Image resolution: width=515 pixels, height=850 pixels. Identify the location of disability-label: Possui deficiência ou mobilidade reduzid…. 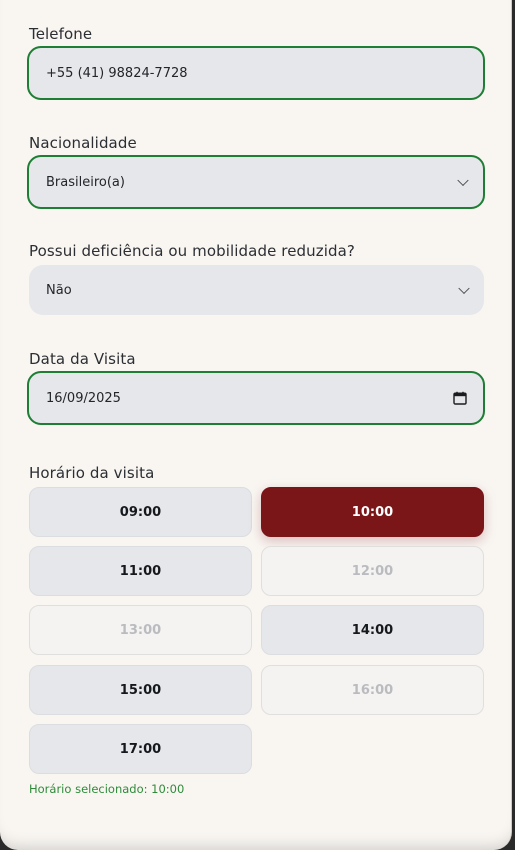
(192, 251).